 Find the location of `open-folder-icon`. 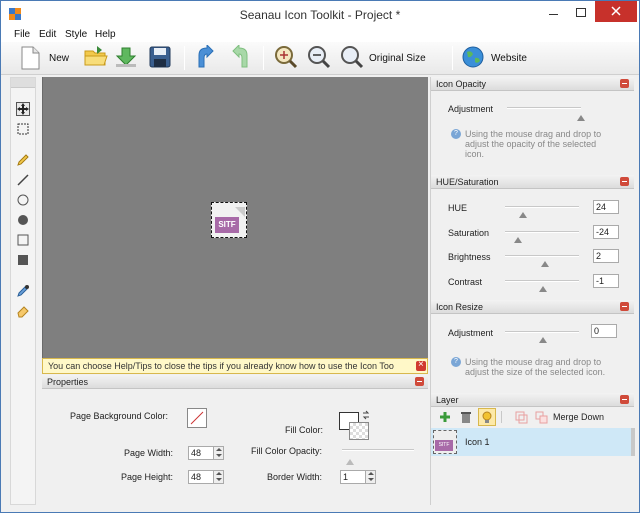

open-folder-icon is located at coordinates (96, 56).